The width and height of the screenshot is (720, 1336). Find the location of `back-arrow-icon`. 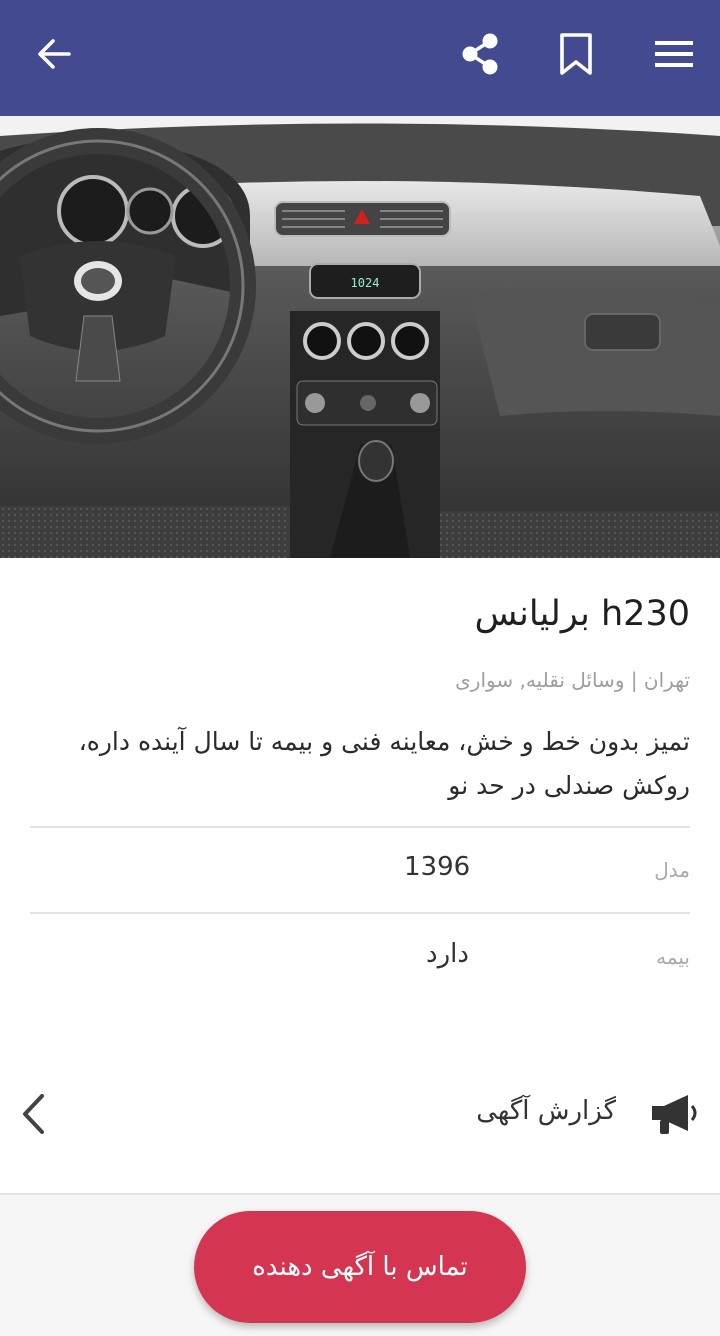

back-arrow-icon is located at coordinates (54, 54).